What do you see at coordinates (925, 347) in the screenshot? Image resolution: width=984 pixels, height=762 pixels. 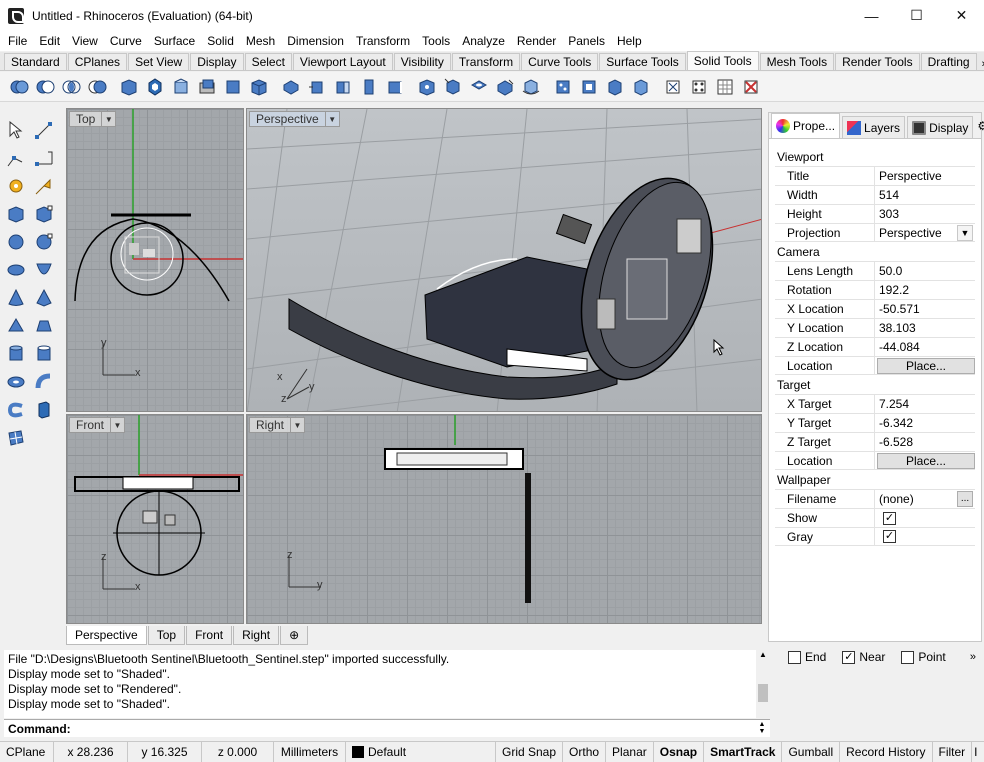 I see `prop-z-location-field: -44.084` at bounding box center [925, 347].